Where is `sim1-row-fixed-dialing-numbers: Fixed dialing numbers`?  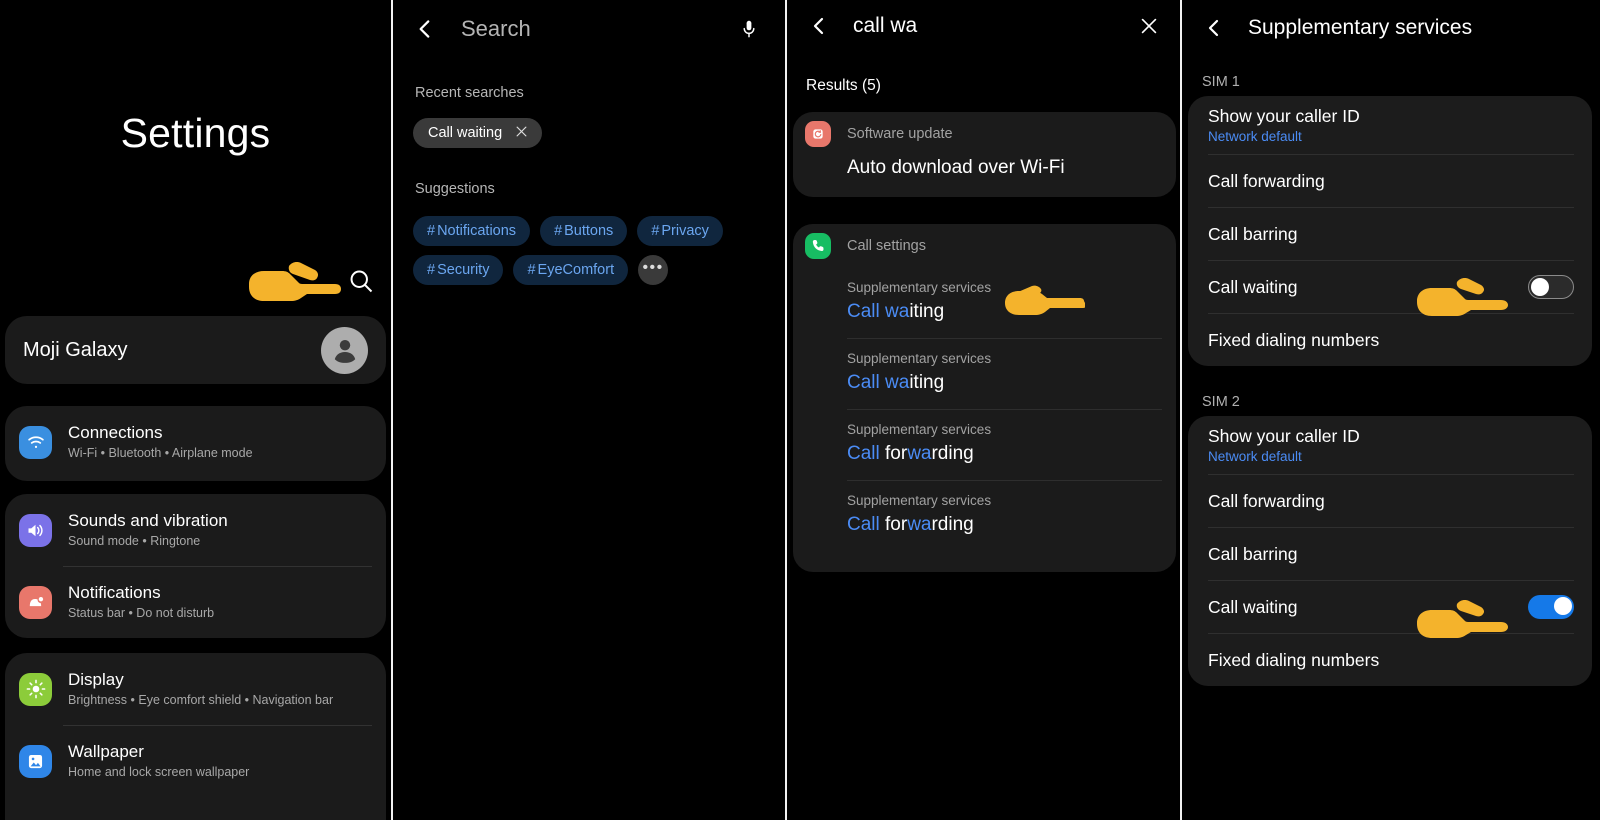 sim1-row-fixed-dialing-numbers: Fixed dialing numbers is located at coordinates (1390, 339).